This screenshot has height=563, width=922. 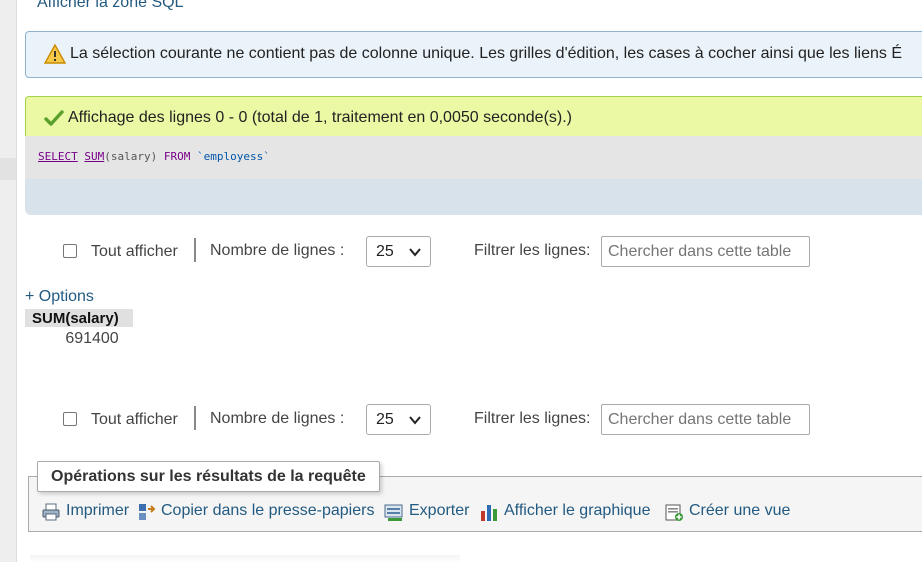 I want to click on printer-icon, so click(x=51, y=512).